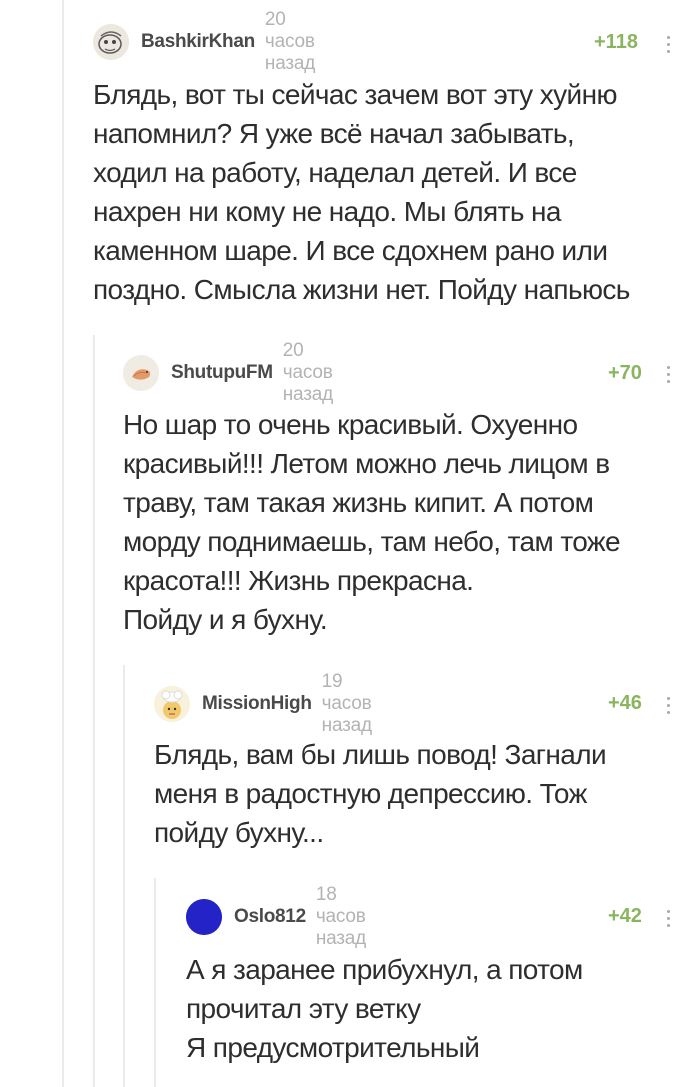 This screenshot has width=700, height=1087. What do you see at coordinates (222, 373) in the screenshot?
I see `username: ShutupuFM` at bounding box center [222, 373].